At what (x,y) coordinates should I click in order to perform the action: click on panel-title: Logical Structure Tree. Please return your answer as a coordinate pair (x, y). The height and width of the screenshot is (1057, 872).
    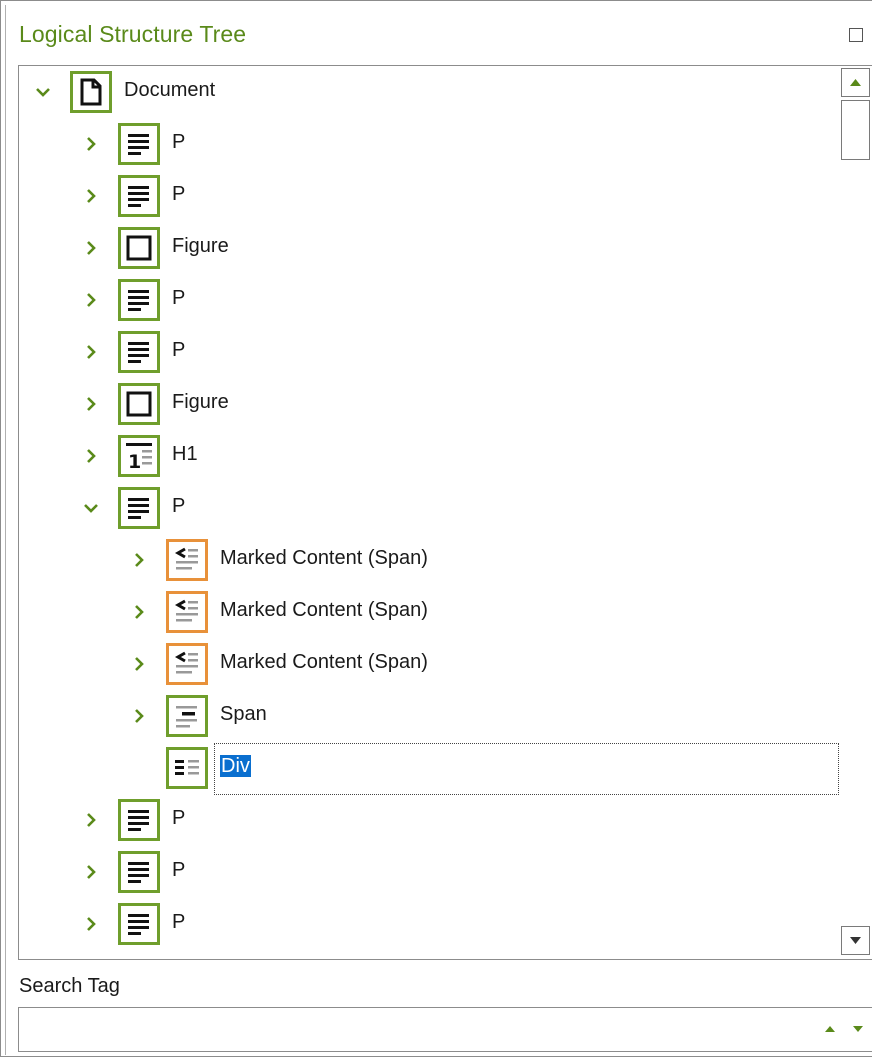
    Looking at the image, I should click on (133, 34).